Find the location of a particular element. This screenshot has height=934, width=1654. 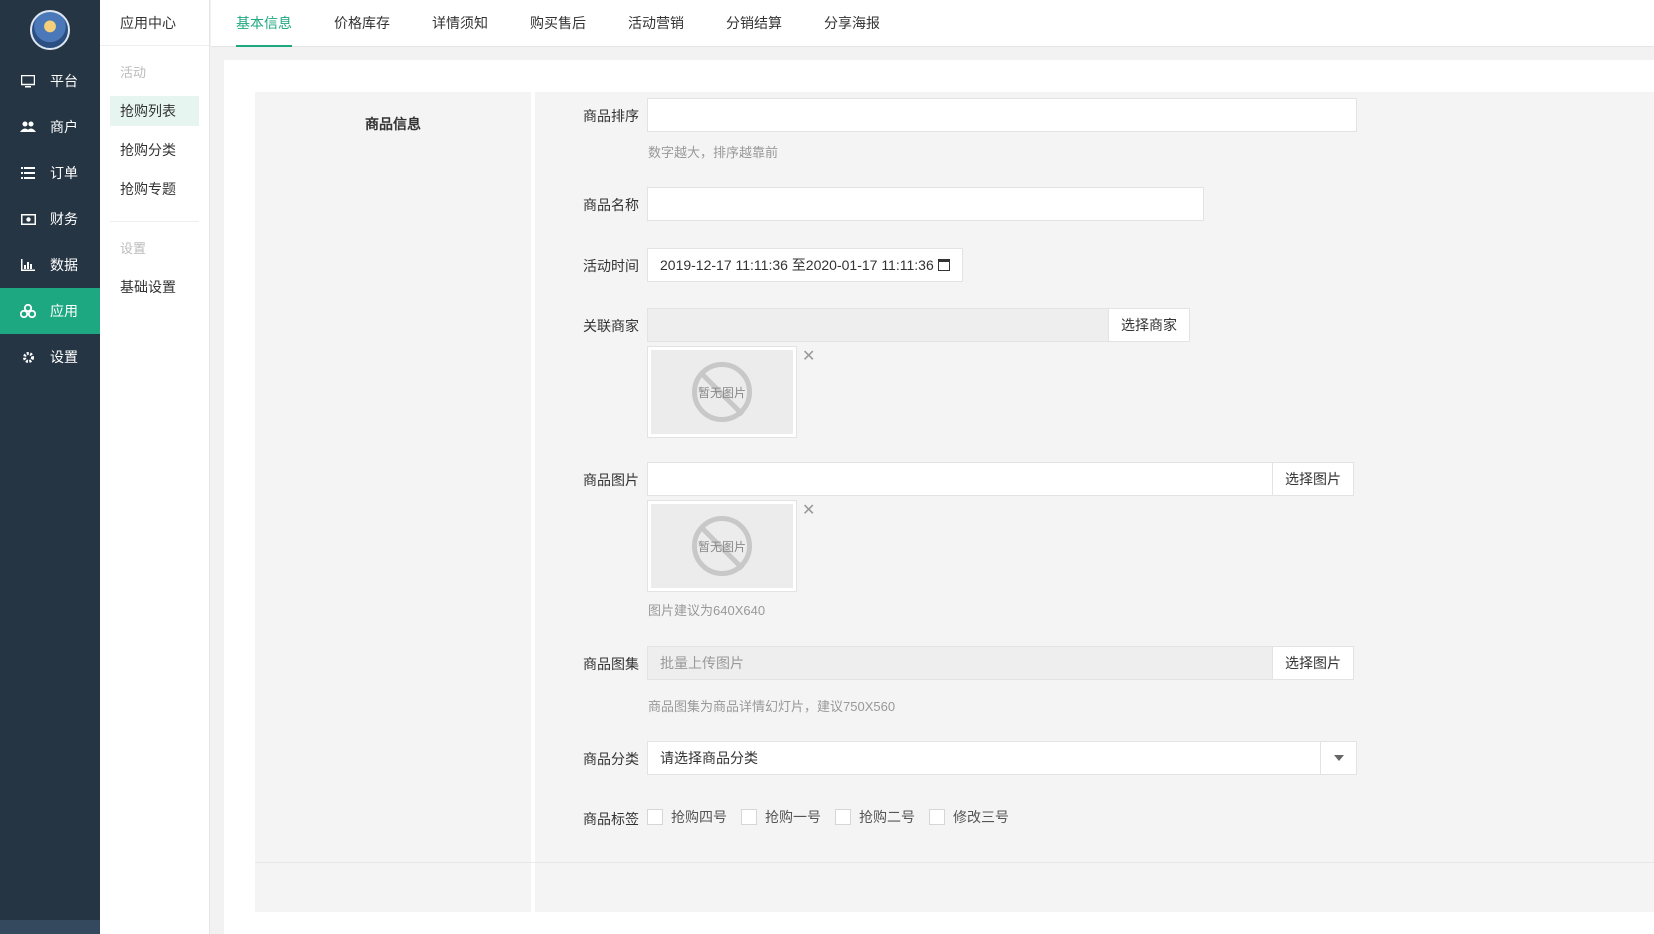

sidebar-footer is located at coordinates (50, 927).